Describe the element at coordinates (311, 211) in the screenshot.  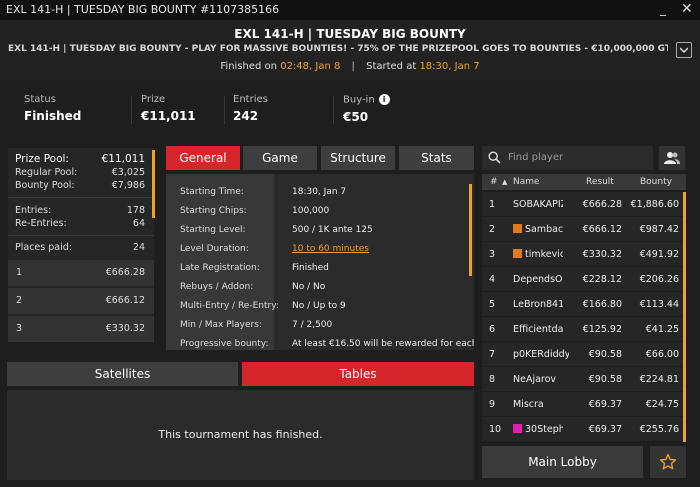
I see `detail-value: 100,000` at that location.